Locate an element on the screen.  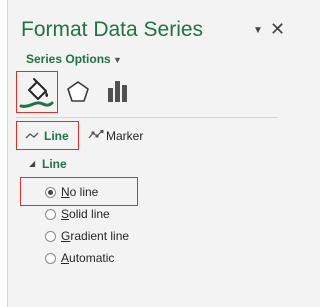
tab-marker: Marker is located at coordinates (122, 135).